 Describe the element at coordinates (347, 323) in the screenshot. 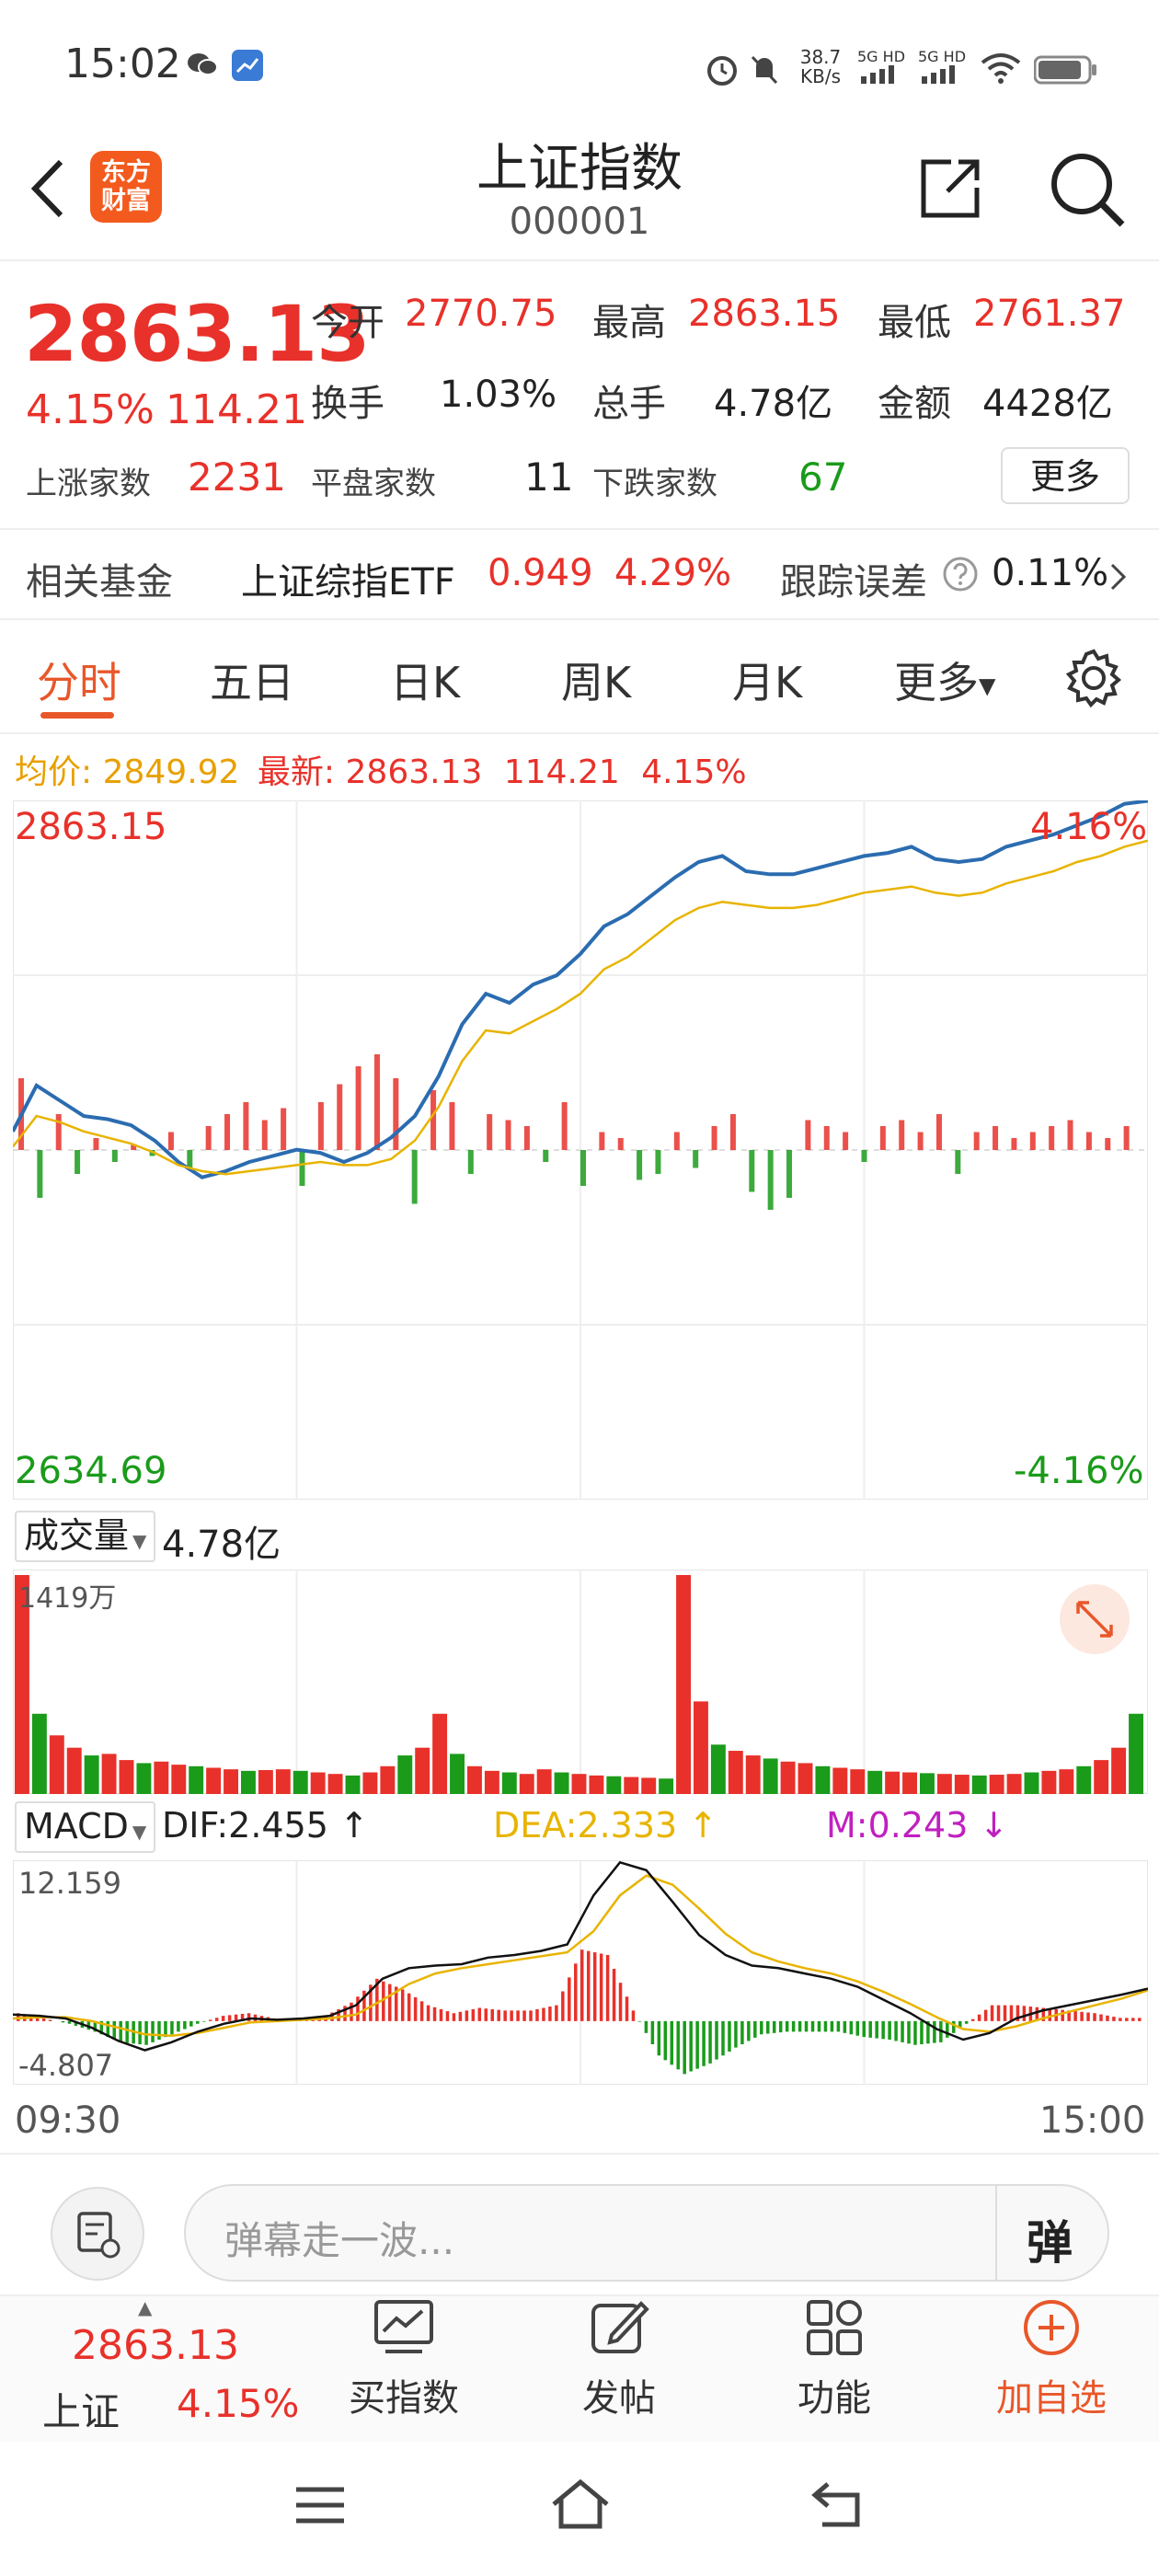

I see `open-label: 今开` at that location.